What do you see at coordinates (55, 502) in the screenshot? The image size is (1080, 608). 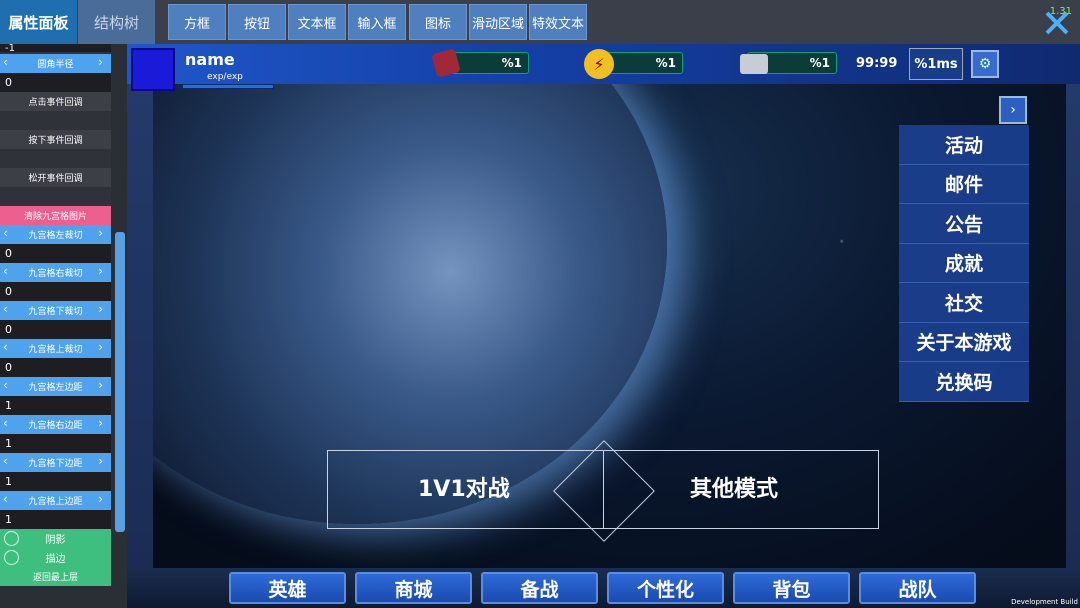 I see `field-label: 九宫格上边距` at bounding box center [55, 502].